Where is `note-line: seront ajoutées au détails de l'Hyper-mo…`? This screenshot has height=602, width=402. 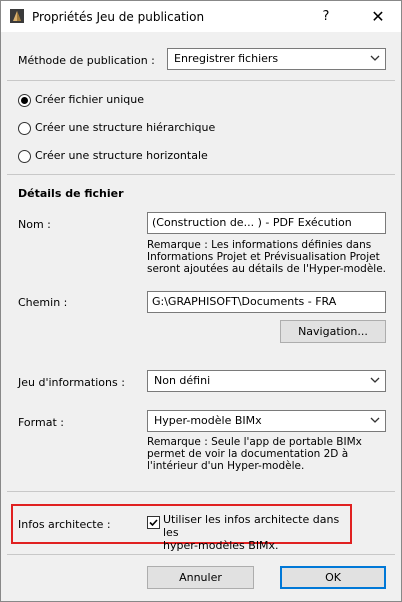 note-line: seront ajoutées au détails de l'Hyper-mo… is located at coordinates (266, 269).